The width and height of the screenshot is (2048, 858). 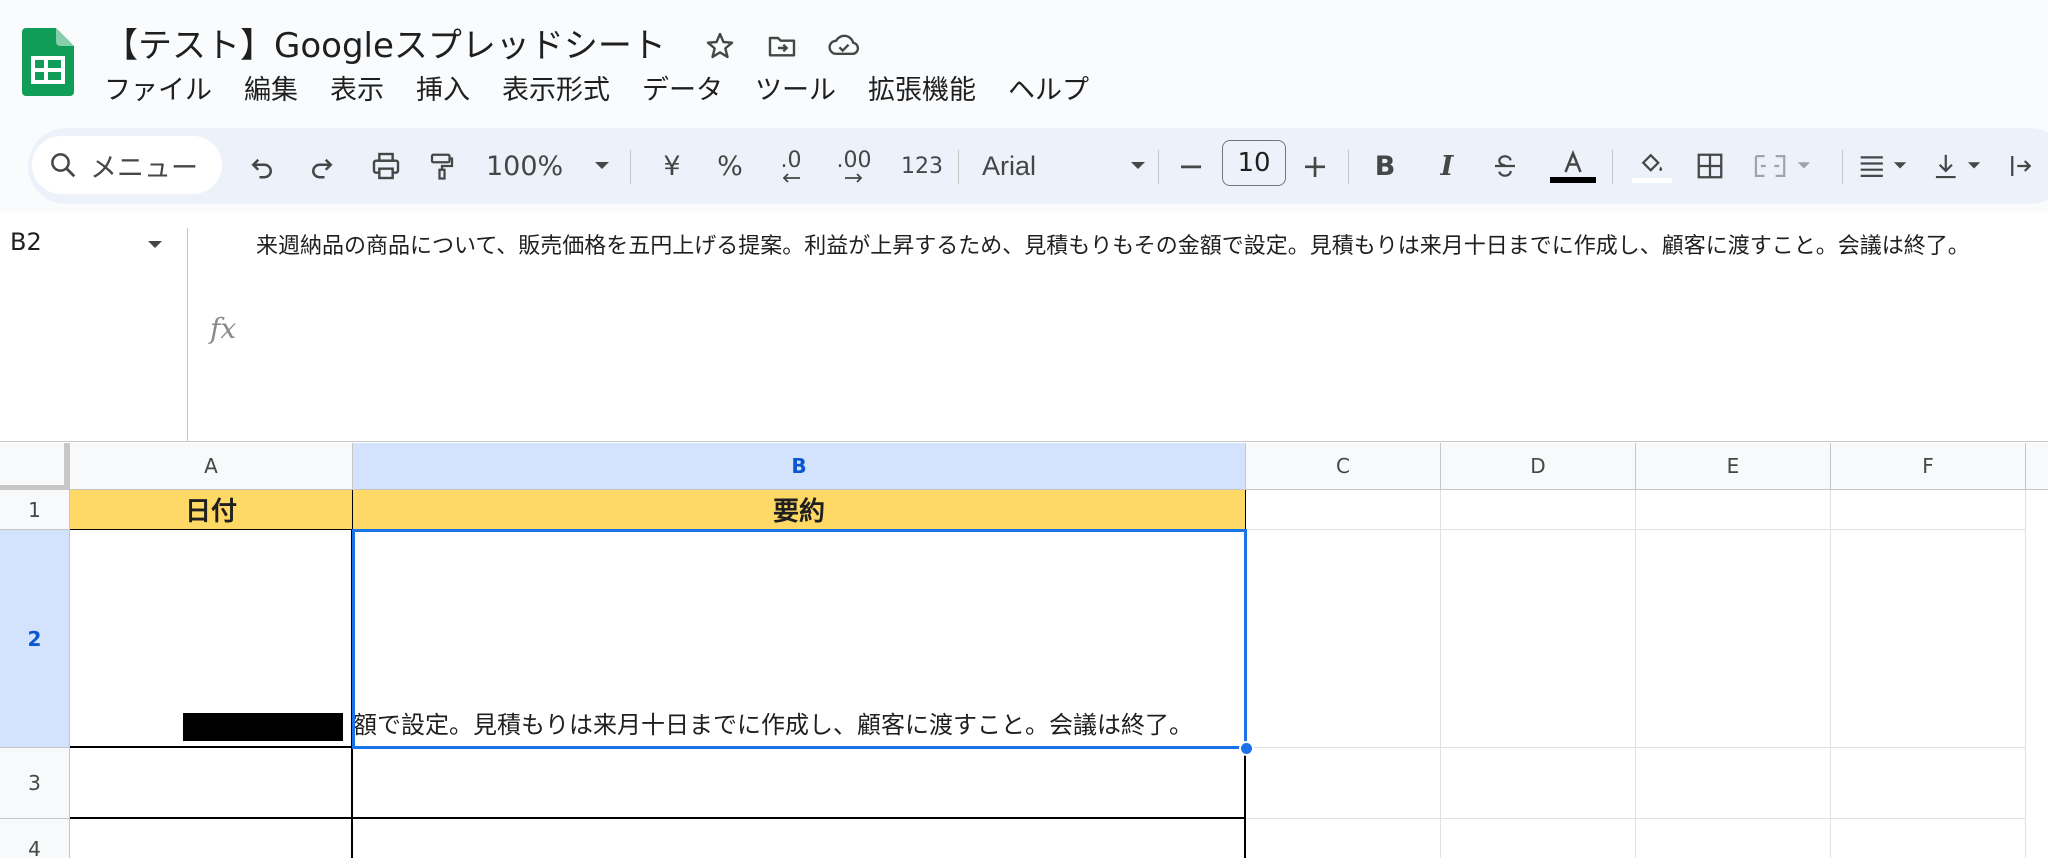 What do you see at coordinates (1505, 166) in the screenshot?
I see `strikethrough-icon` at bounding box center [1505, 166].